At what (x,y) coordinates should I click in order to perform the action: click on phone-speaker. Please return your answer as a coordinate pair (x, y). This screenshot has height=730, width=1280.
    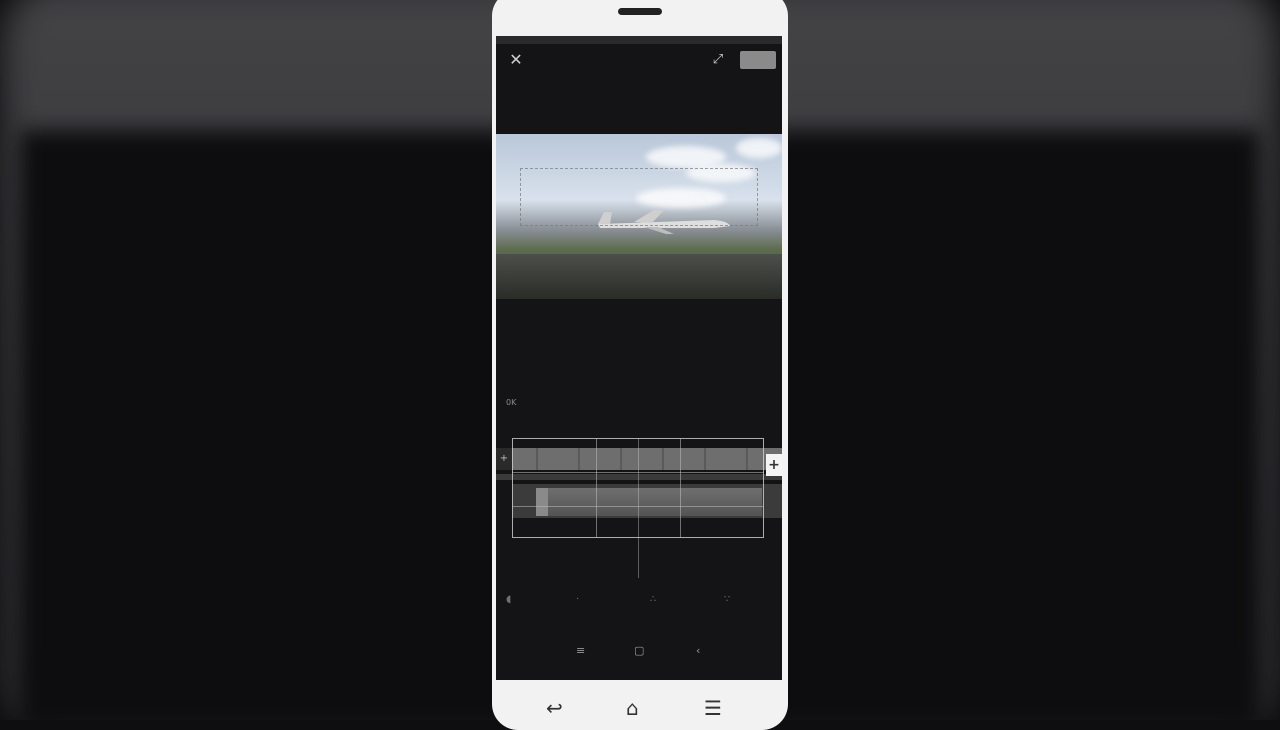
    Looking at the image, I should click on (640, 11).